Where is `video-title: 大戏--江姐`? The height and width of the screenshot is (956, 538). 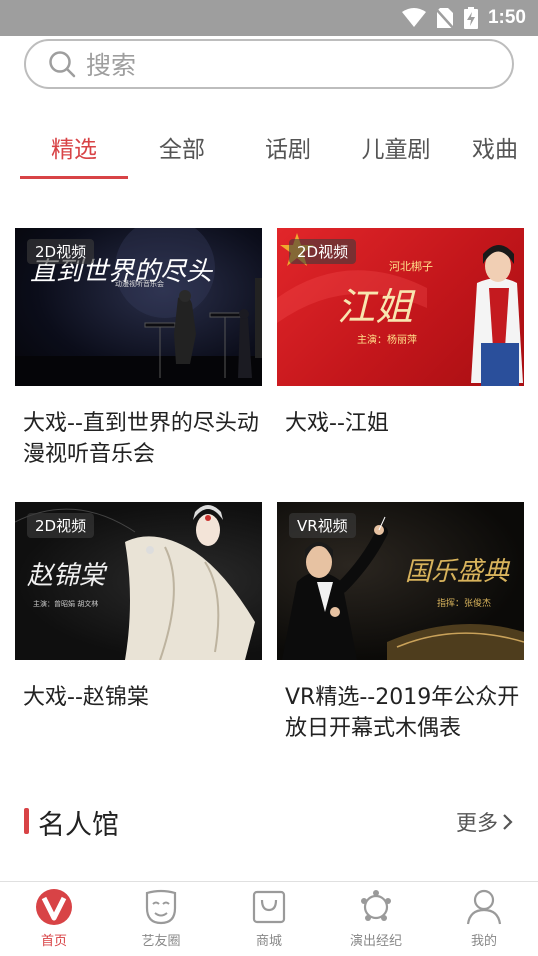 video-title: 大戏--江姐 is located at coordinates (410, 423).